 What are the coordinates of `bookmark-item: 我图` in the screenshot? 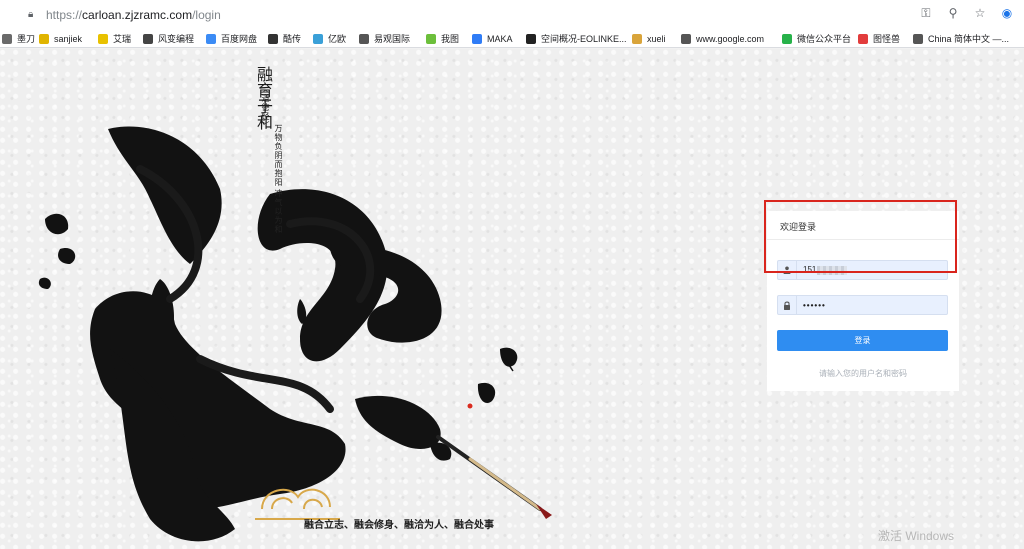 It's located at (443, 38).